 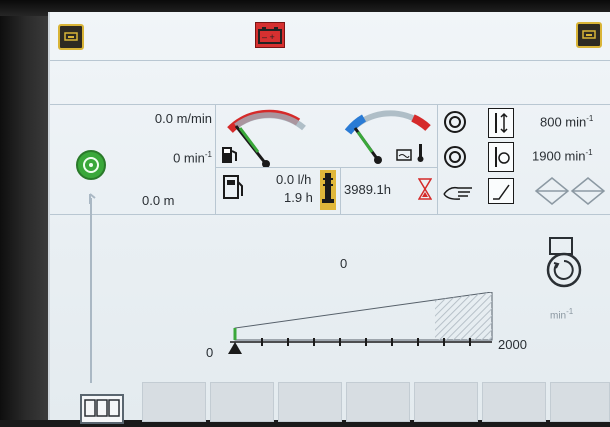 I want to click on rpm-high-setting: 1900 min-1, so click(x=562, y=156).